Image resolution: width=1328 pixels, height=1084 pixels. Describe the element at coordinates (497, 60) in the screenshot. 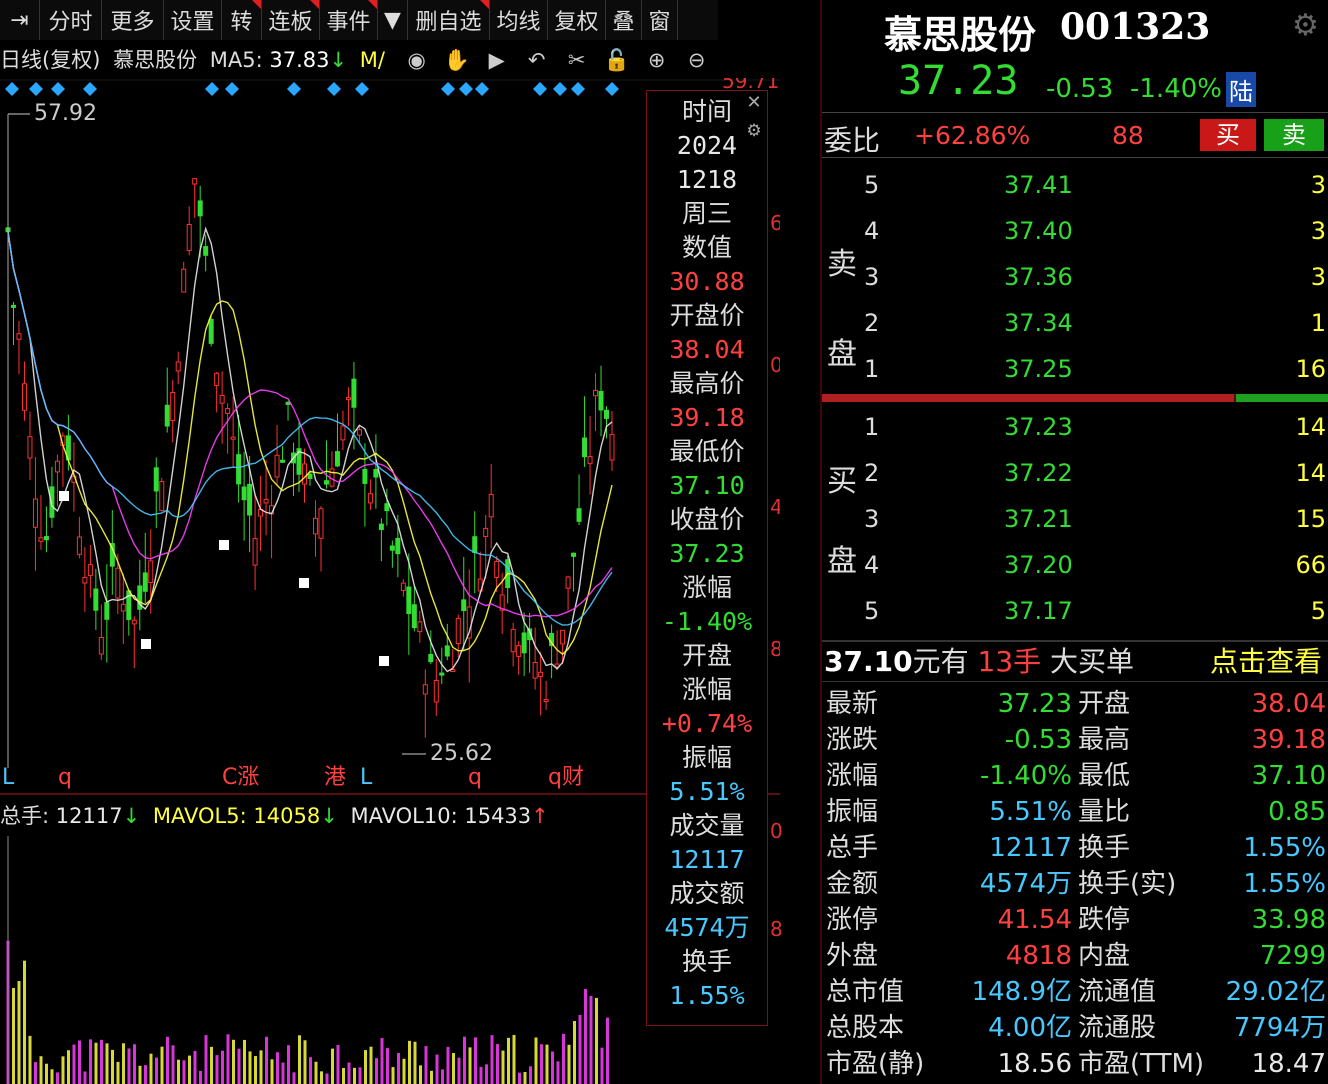

I see `play-icon: ▶` at that location.